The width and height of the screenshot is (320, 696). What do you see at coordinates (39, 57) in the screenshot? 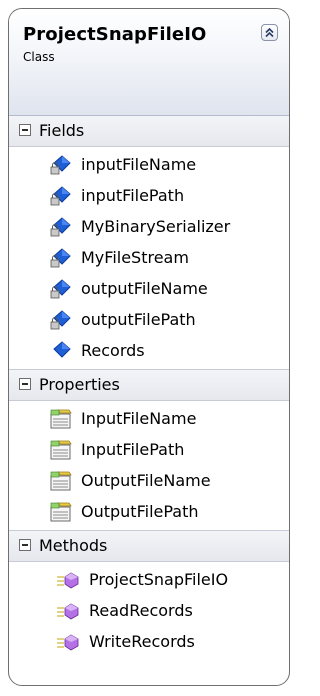
I see `class-stereotype: Class` at bounding box center [39, 57].